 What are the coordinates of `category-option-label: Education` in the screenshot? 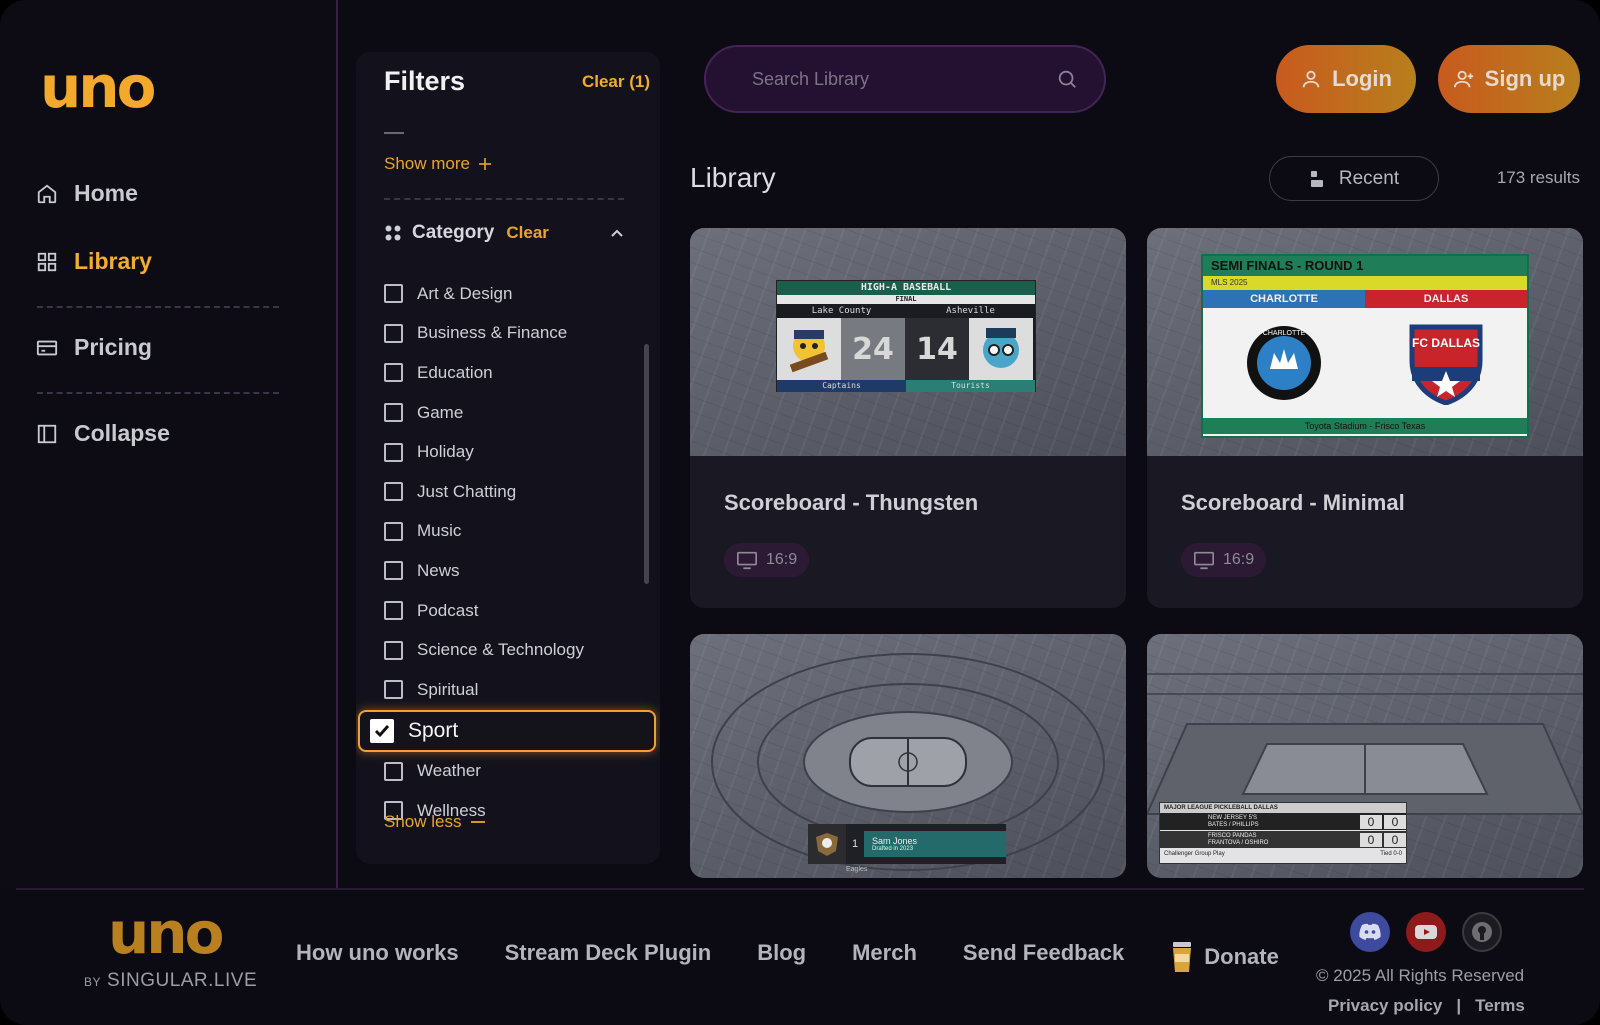 It's located at (455, 372).